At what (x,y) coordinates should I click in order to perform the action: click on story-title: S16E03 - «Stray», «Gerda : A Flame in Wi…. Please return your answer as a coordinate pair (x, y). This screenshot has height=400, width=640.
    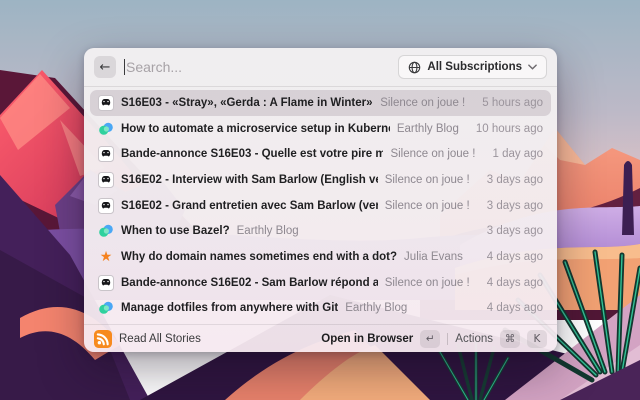
    Looking at the image, I should click on (247, 102).